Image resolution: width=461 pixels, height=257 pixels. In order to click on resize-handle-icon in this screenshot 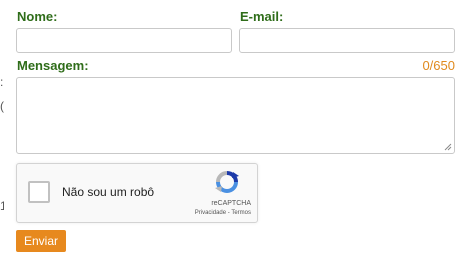, I will do `click(448, 147)`.